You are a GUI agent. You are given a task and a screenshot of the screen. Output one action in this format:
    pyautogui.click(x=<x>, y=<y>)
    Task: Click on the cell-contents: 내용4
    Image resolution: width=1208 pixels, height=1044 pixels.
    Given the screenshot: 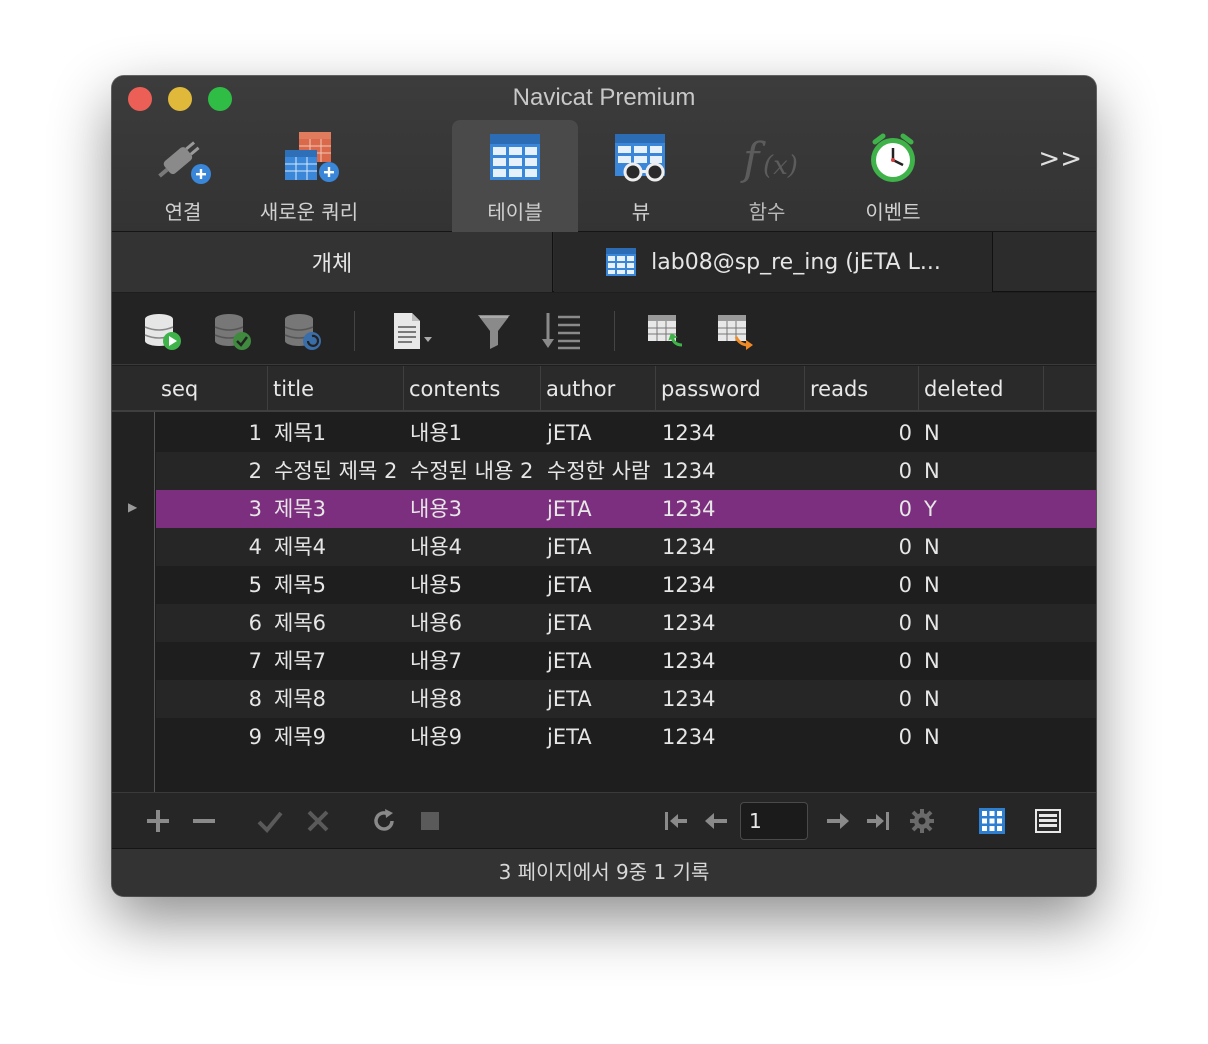 What is the action you would take?
    pyautogui.click(x=476, y=547)
    